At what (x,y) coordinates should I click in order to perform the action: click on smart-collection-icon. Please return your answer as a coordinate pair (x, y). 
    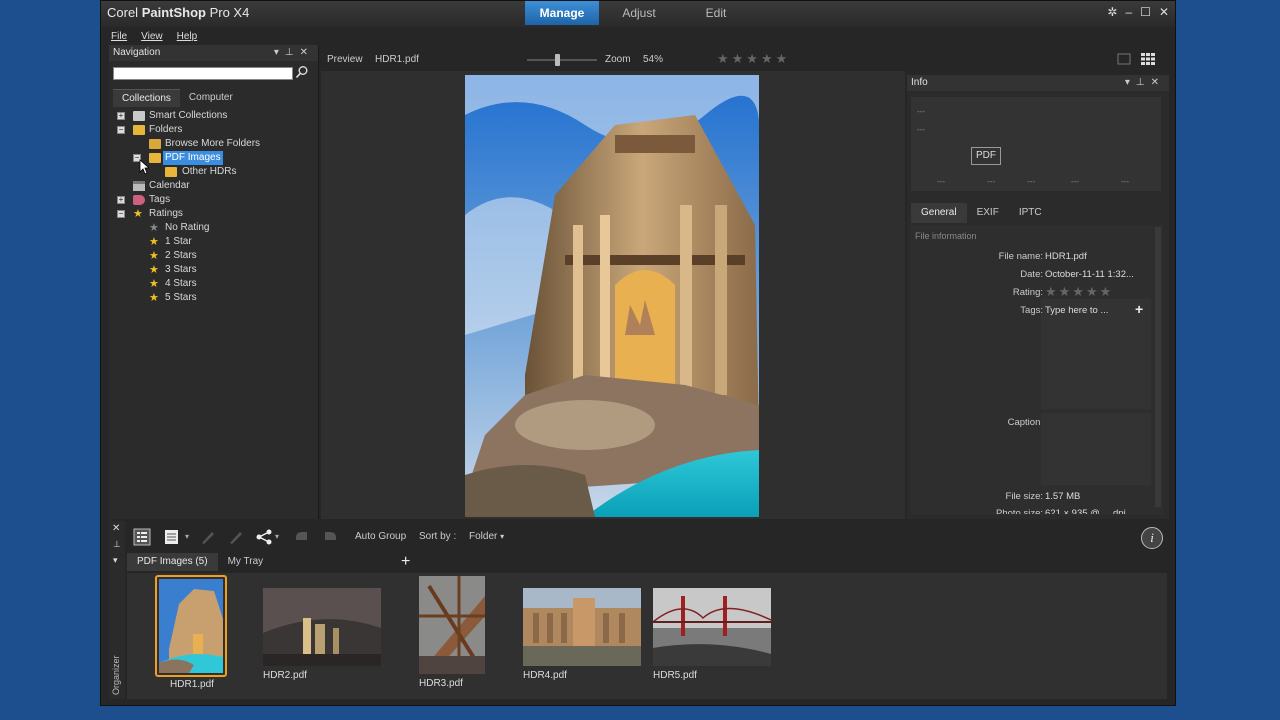
    Looking at the image, I should click on (139, 116).